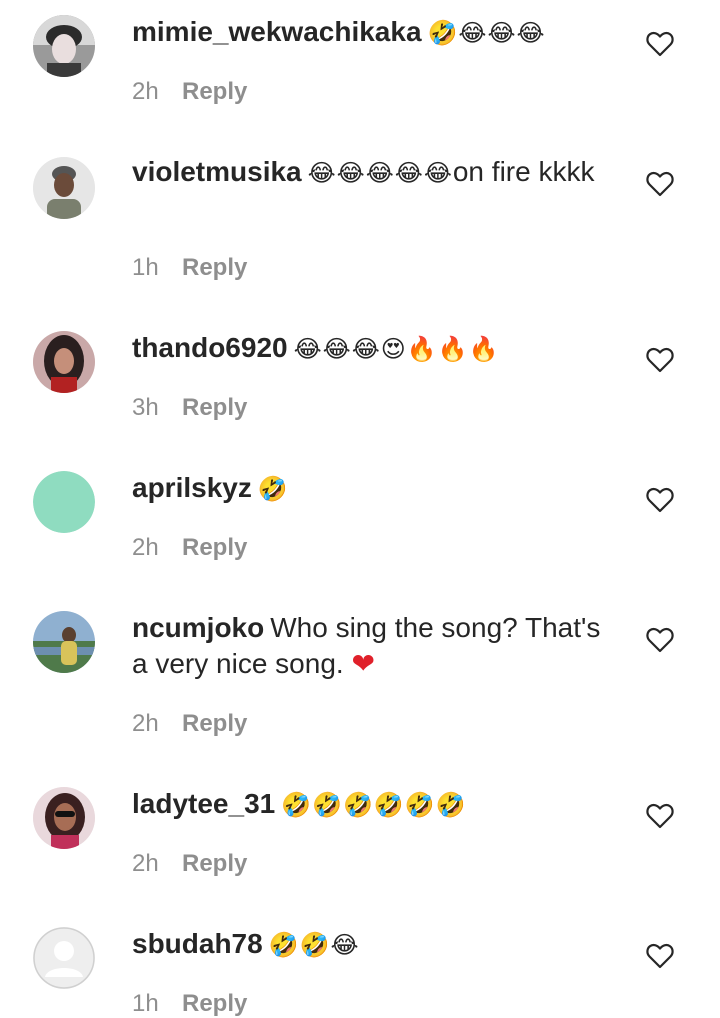  What do you see at coordinates (363, 663) in the screenshot?
I see `red-heart-emoji: ❤` at bounding box center [363, 663].